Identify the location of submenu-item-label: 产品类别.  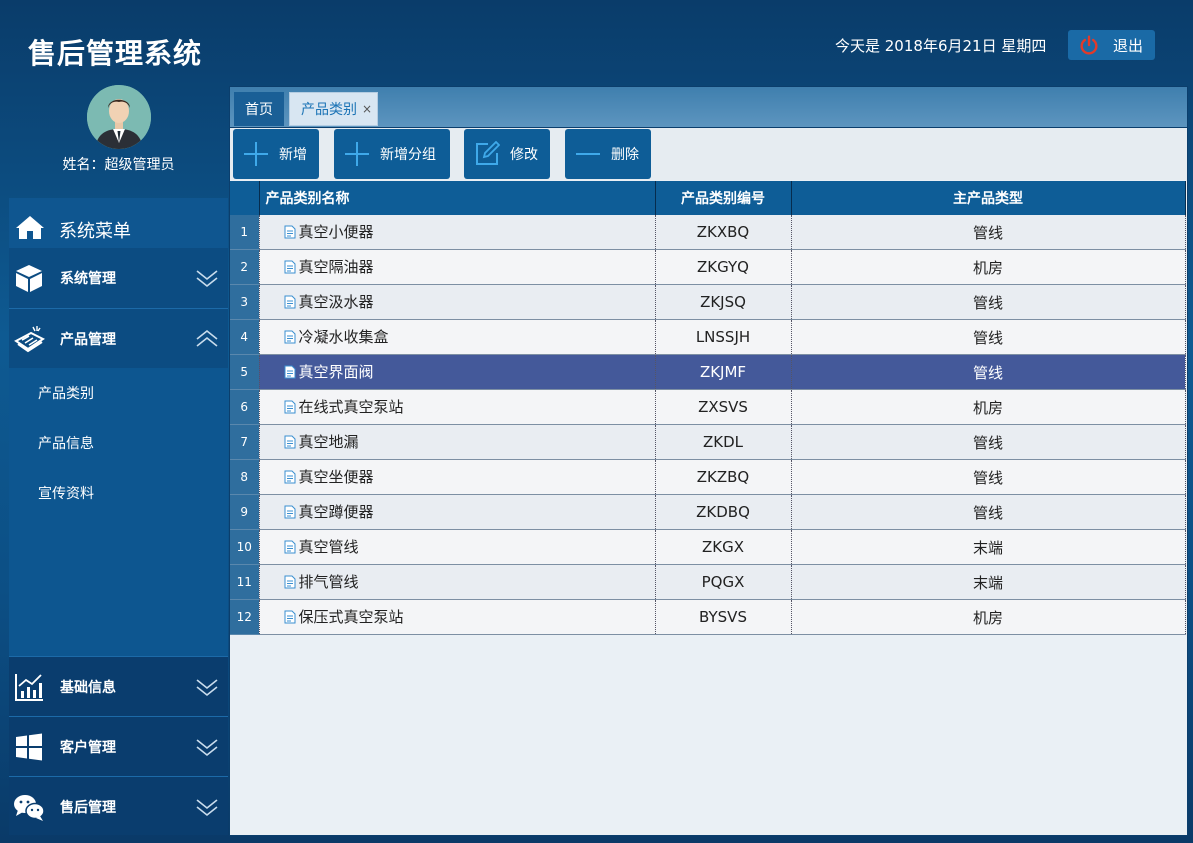
(66, 394).